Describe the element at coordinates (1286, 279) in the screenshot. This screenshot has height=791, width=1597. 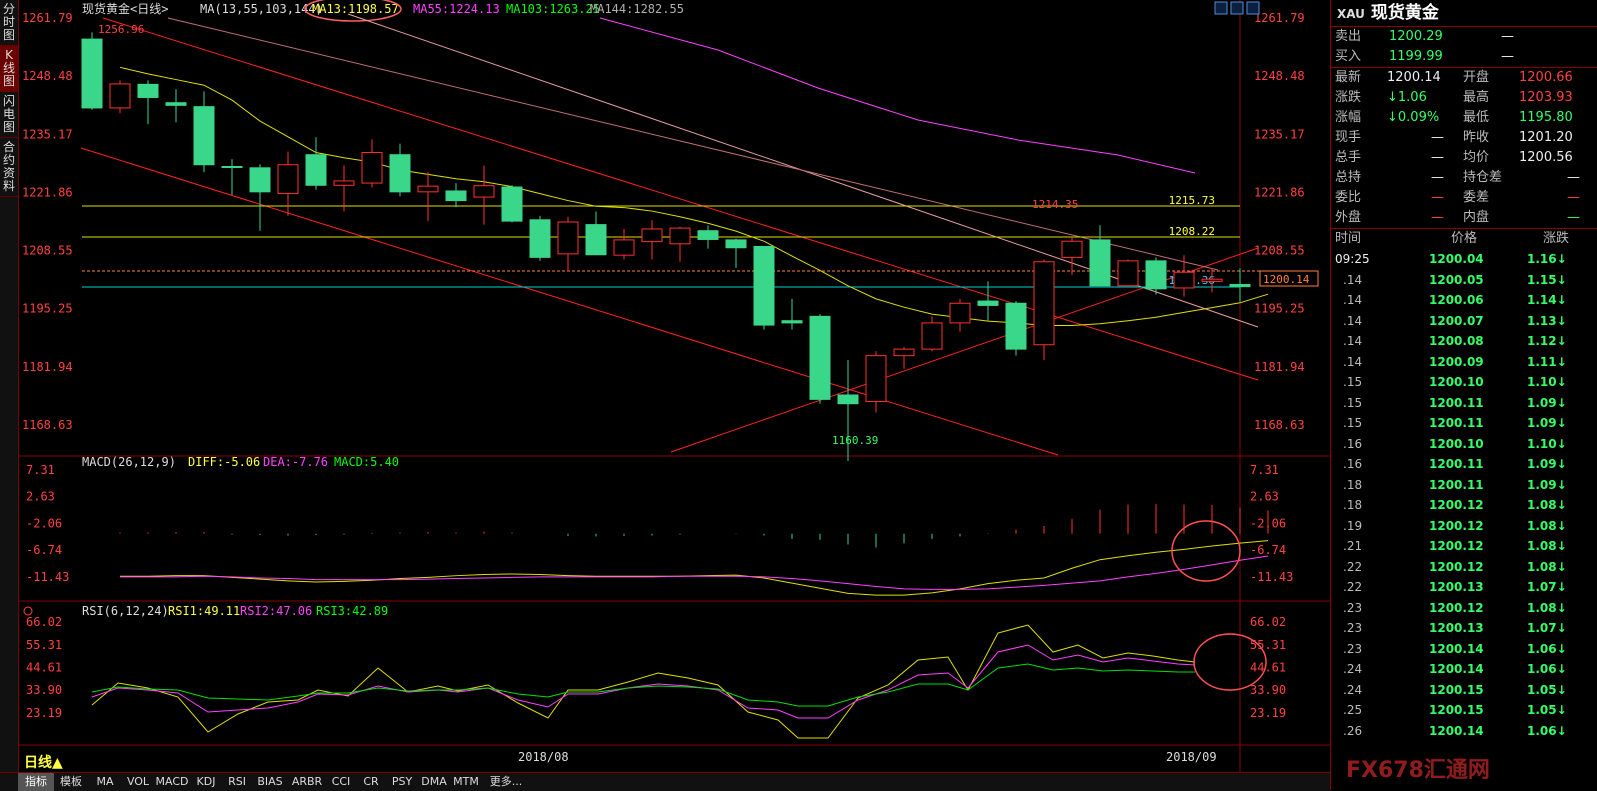
I see `current-price-label: 1200.14` at that location.